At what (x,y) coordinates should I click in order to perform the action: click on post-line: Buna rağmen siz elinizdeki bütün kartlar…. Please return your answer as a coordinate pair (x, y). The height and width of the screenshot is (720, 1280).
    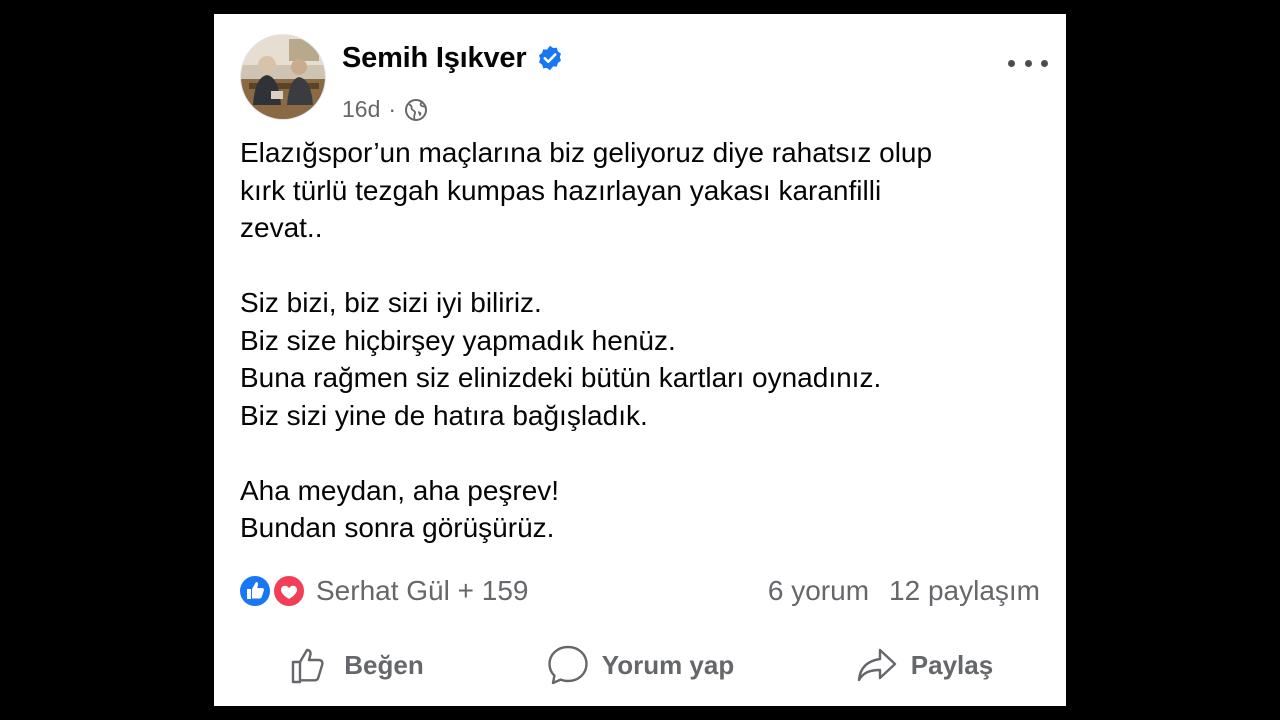
    Looking at the image, I should click on (561, 377).